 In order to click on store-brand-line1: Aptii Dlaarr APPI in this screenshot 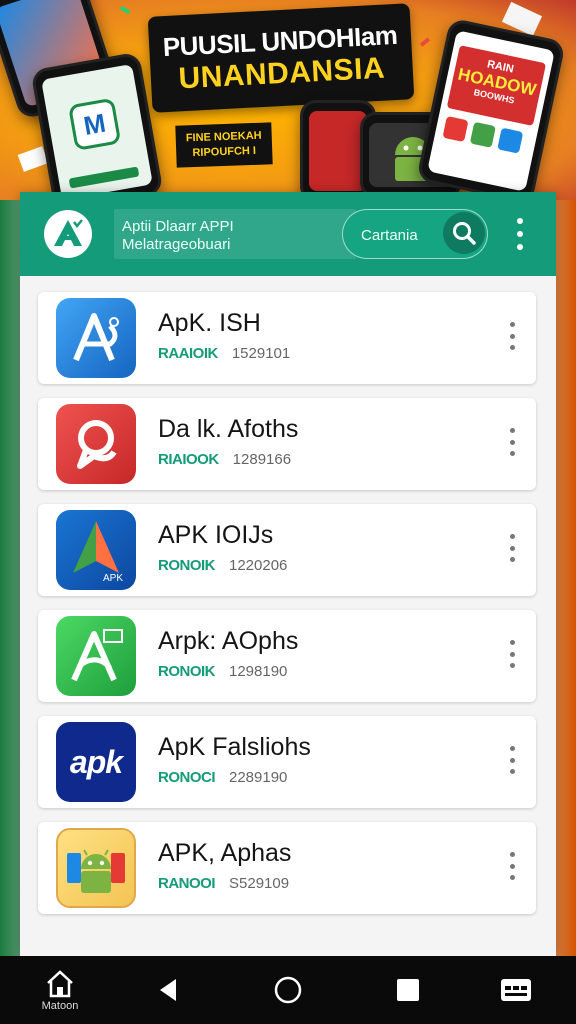, I will do `click(178, 226)`.